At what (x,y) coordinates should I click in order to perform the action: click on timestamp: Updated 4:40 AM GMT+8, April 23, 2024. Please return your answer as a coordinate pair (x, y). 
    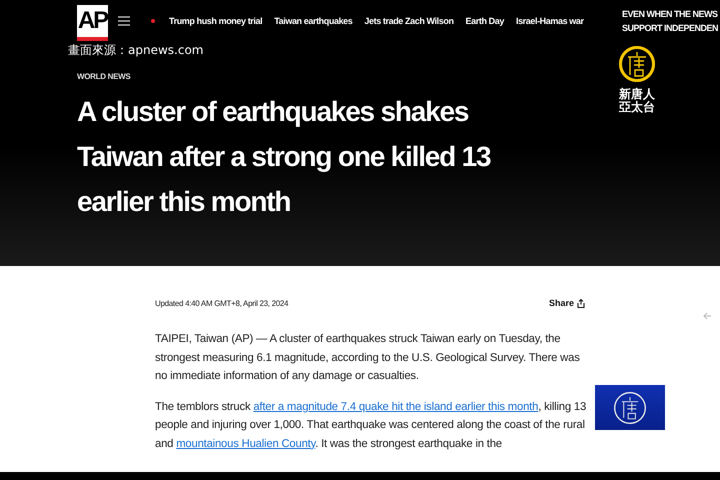
    Looking at the image, I should click on (221, 303).